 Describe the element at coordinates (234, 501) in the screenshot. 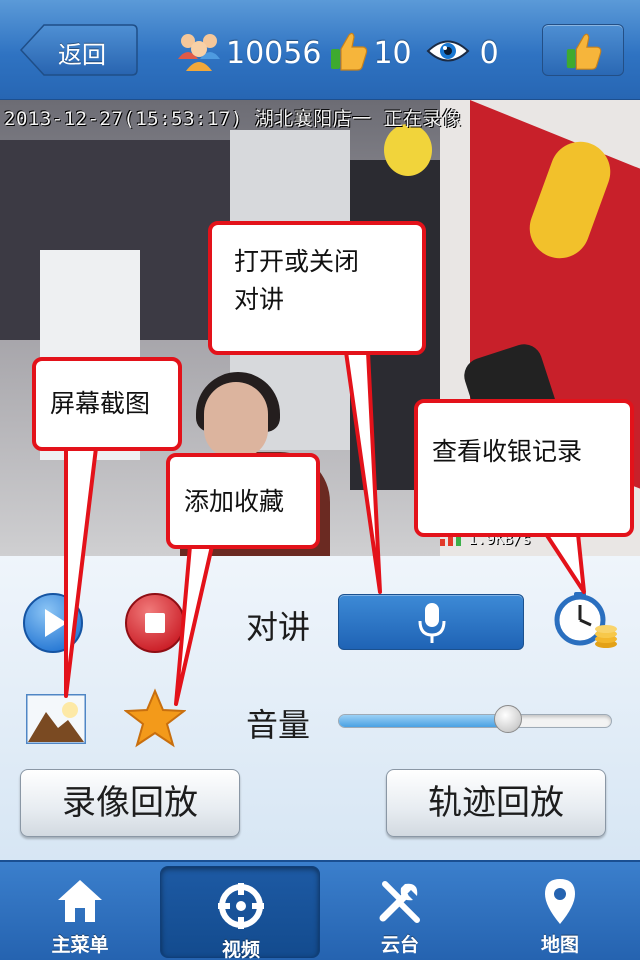

I see `callout-favorite-text: 添加收藏` at that location.